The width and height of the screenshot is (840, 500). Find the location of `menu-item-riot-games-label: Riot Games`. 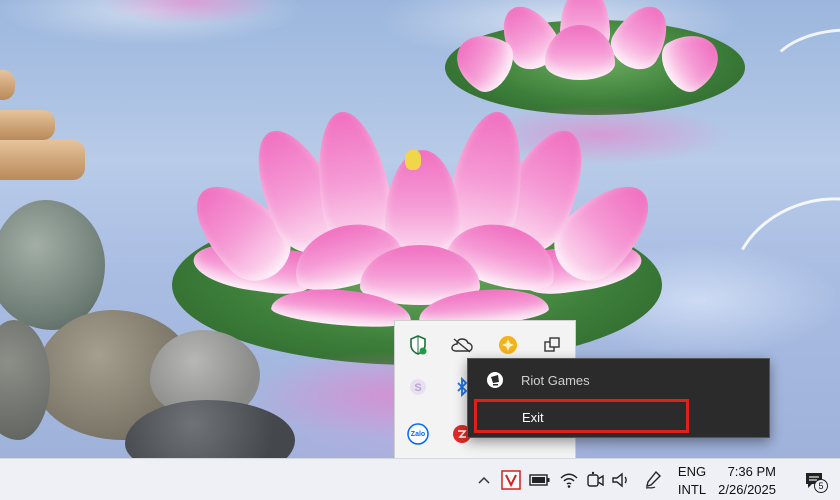

menu-item-riot-games-label: Riot Games is located at coordinates (555, 380).